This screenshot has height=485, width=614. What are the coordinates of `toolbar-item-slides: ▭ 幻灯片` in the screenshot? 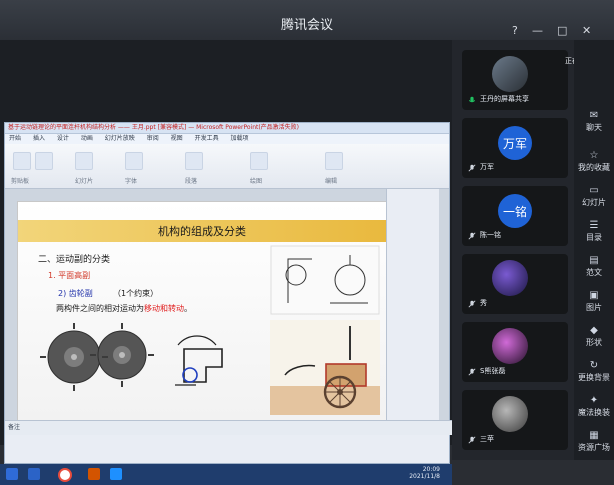 It's located at (594, 196).